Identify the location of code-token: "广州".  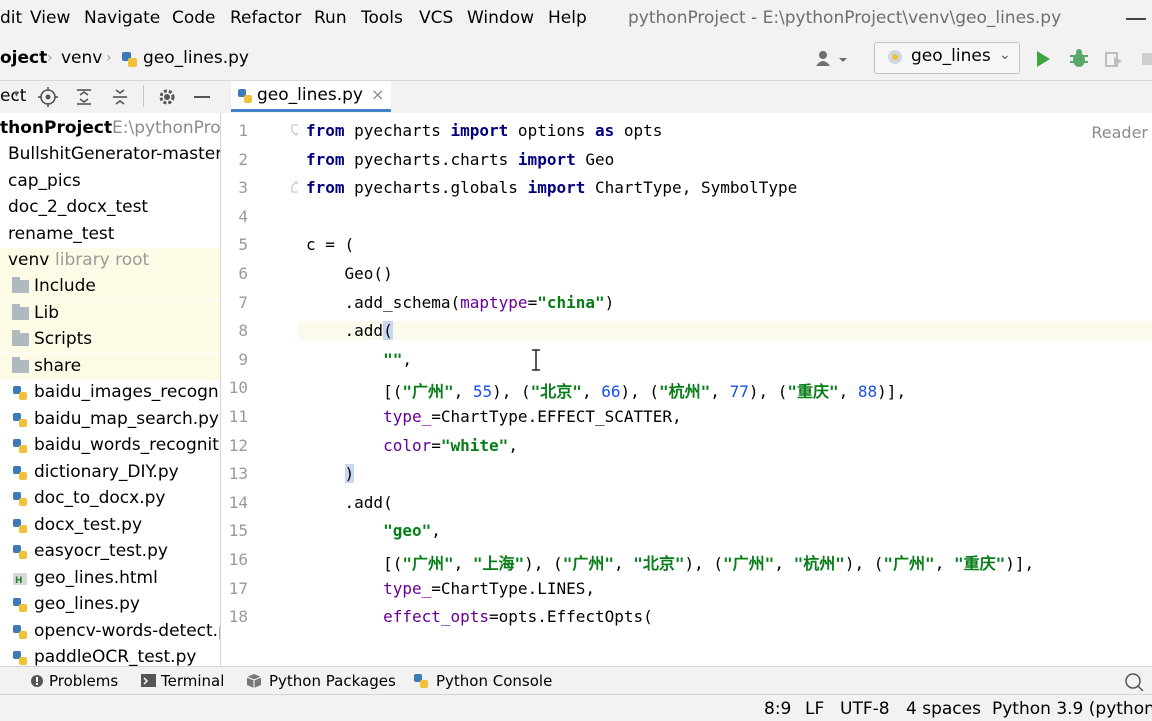
(588, 563).